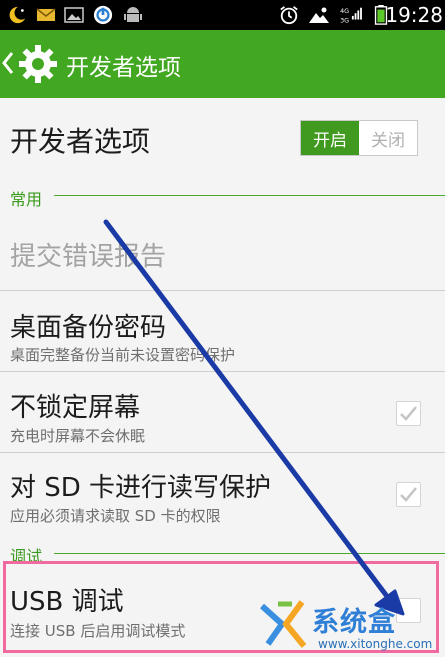  What do you see at coordinates (38, 64) in the screenshot?
I see `gear-icon` at bounding box center [38, 64].